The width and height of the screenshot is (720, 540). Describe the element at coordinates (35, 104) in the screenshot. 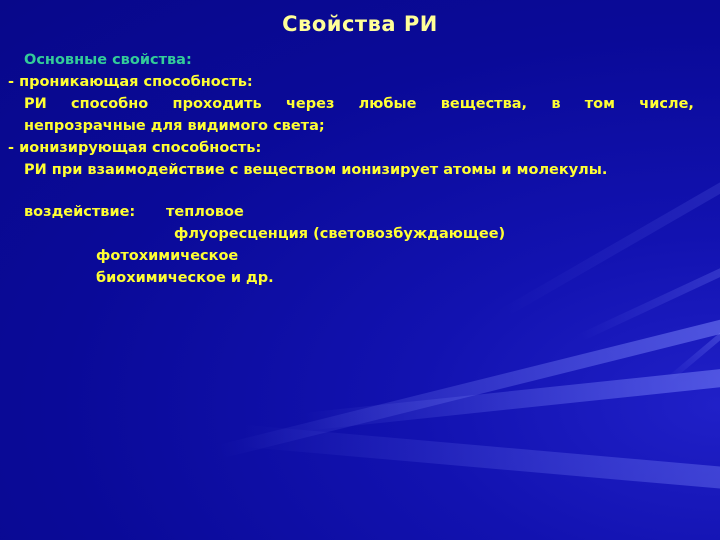

I see `word: РИ` at that location.